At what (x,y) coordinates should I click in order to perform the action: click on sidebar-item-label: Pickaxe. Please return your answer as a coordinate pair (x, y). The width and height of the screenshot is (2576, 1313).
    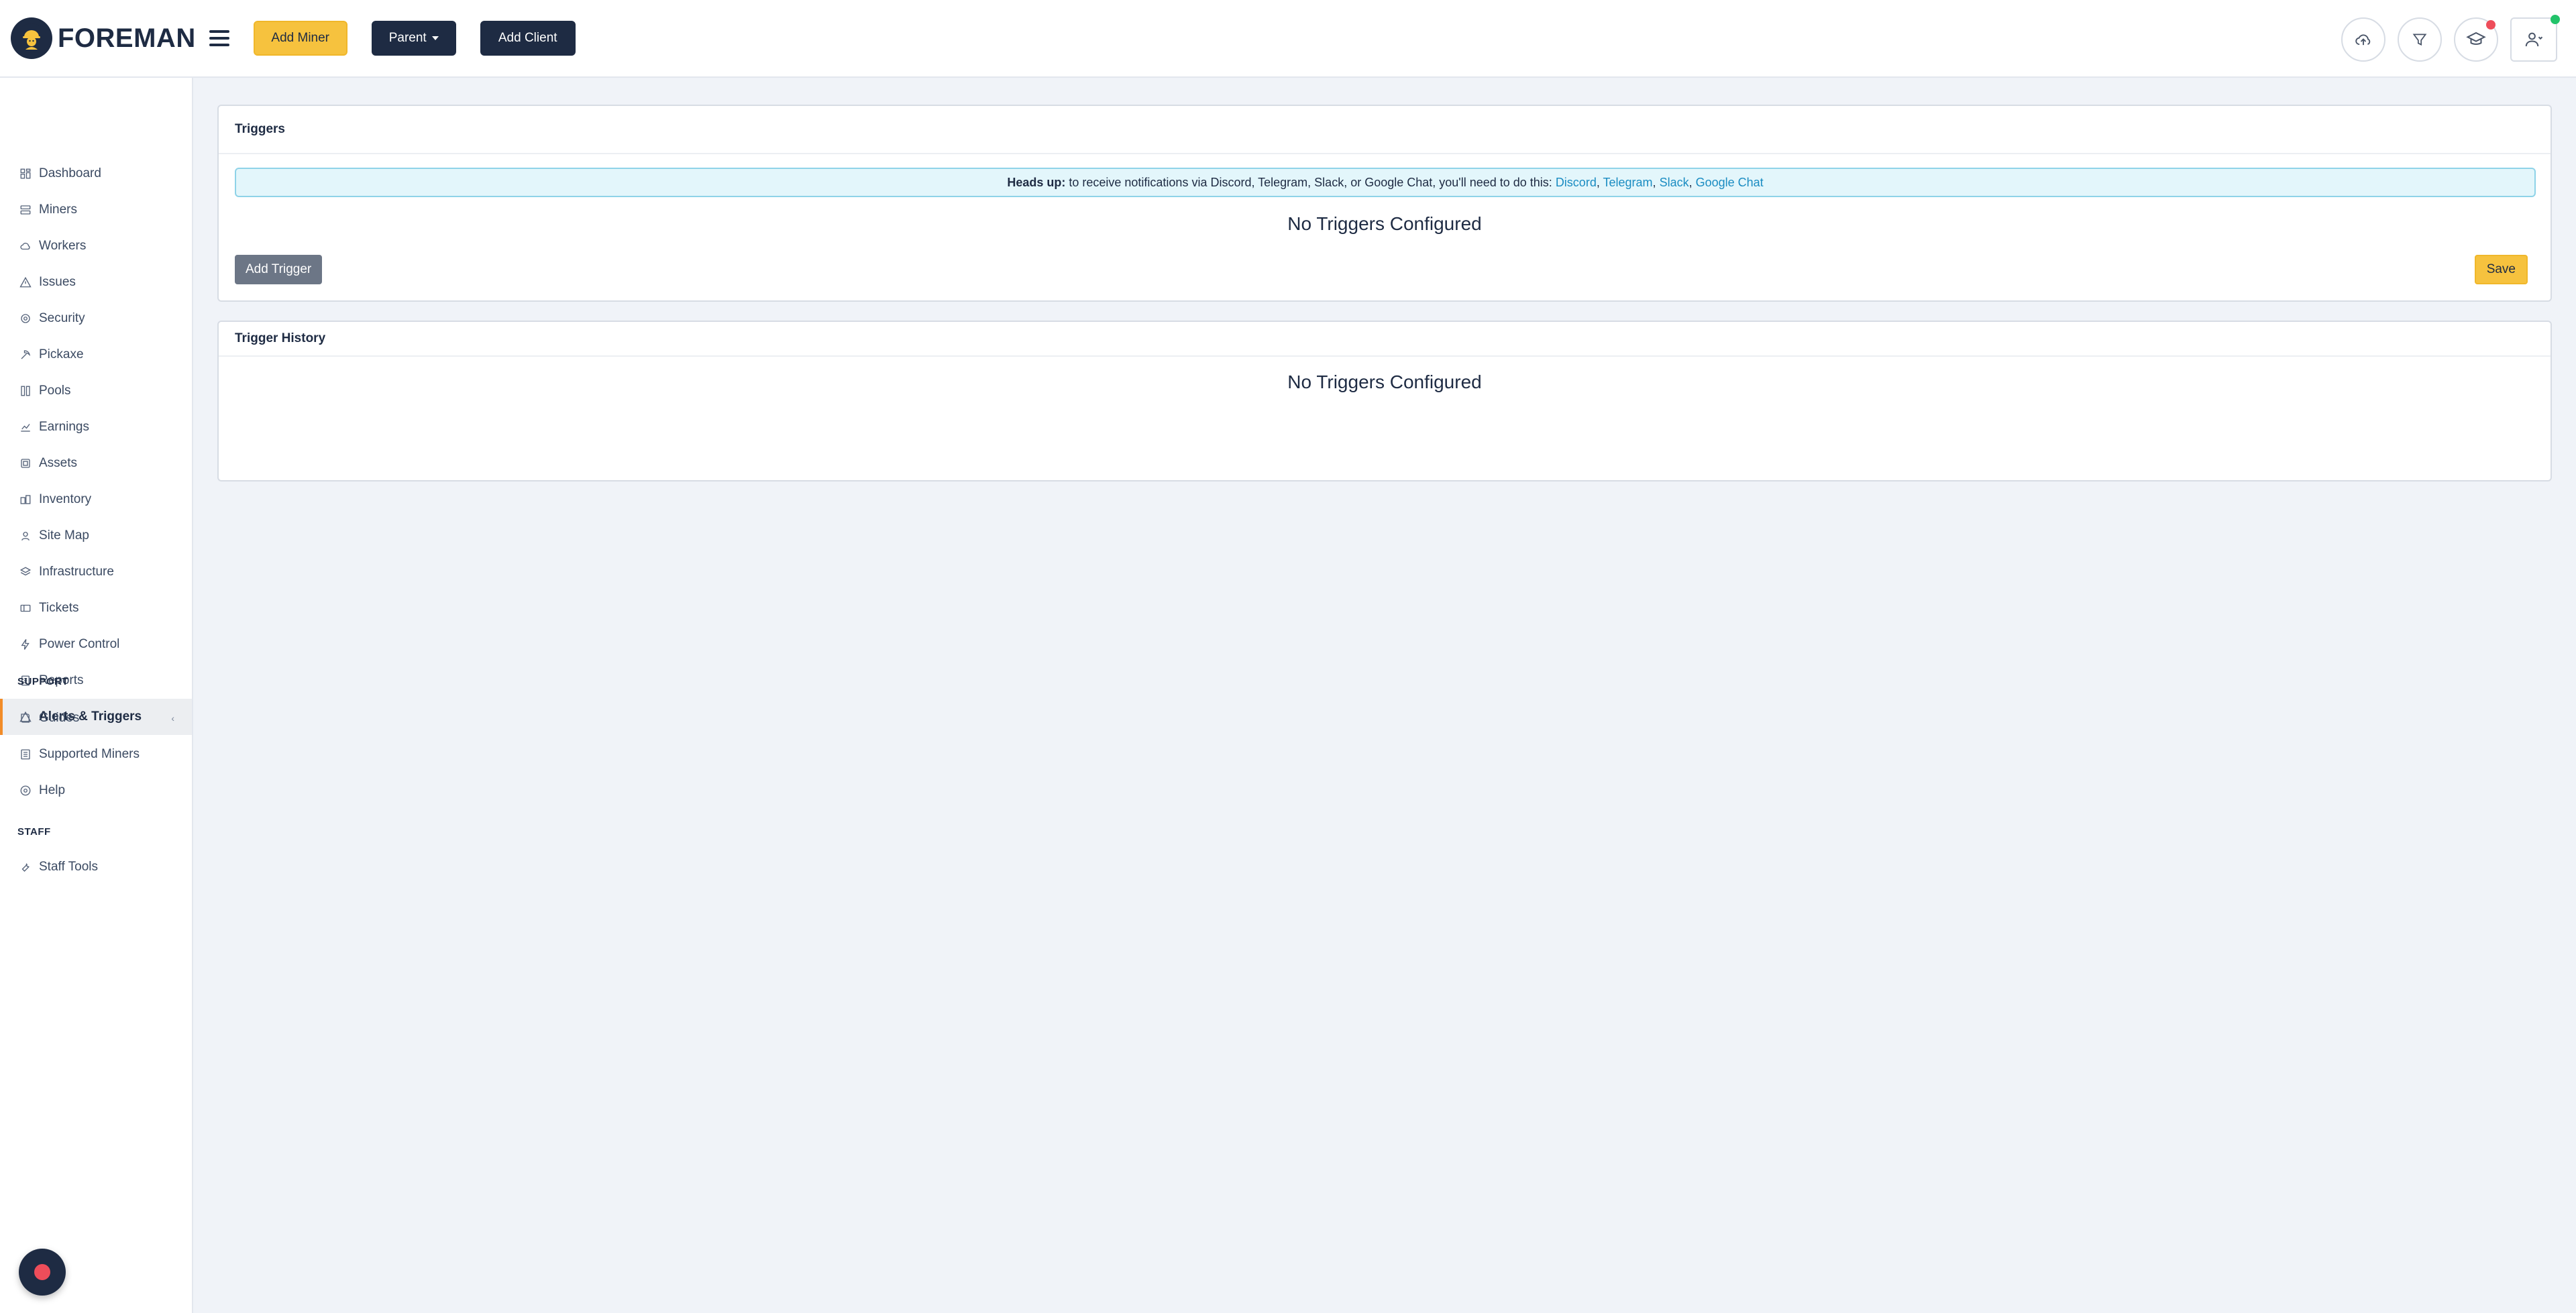
    Looking at the image, I should click on (61, 354).